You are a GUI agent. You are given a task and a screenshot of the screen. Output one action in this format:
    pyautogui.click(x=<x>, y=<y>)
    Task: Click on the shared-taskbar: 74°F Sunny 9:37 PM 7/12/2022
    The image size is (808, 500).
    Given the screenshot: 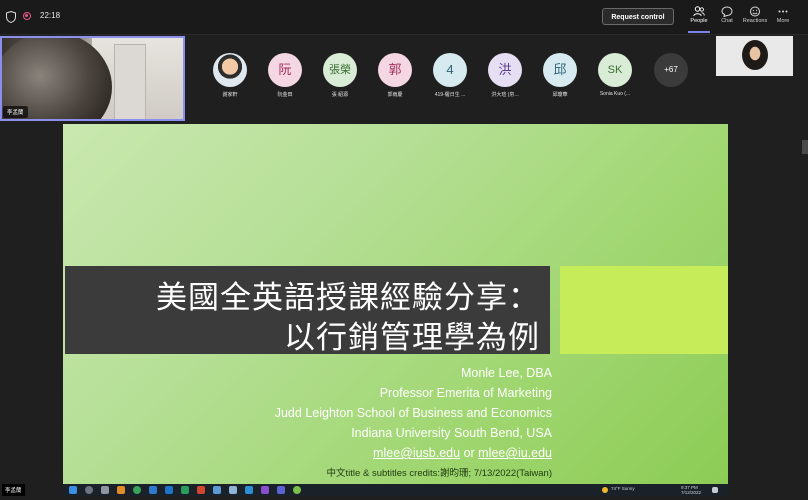 What is the action you would take?
    pyautogui.click(x=395, y=490)
    